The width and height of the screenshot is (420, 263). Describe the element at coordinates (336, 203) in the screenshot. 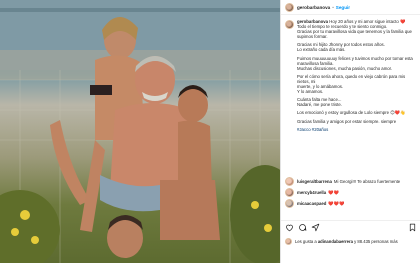

I see `comment-text: ❤️❤️❤️` at that location.